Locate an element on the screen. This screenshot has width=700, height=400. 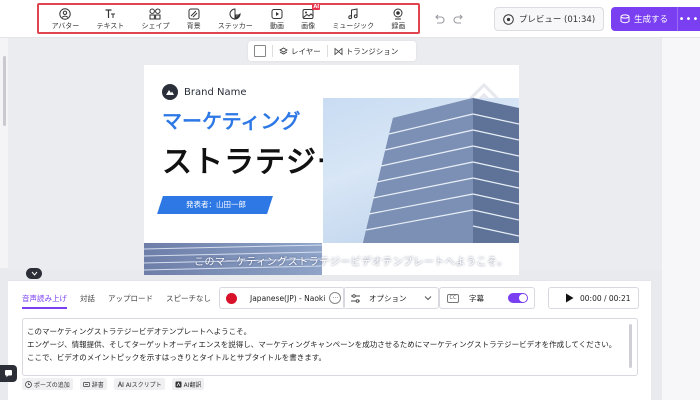
chat-support-button is located at coordinates (8, 373).